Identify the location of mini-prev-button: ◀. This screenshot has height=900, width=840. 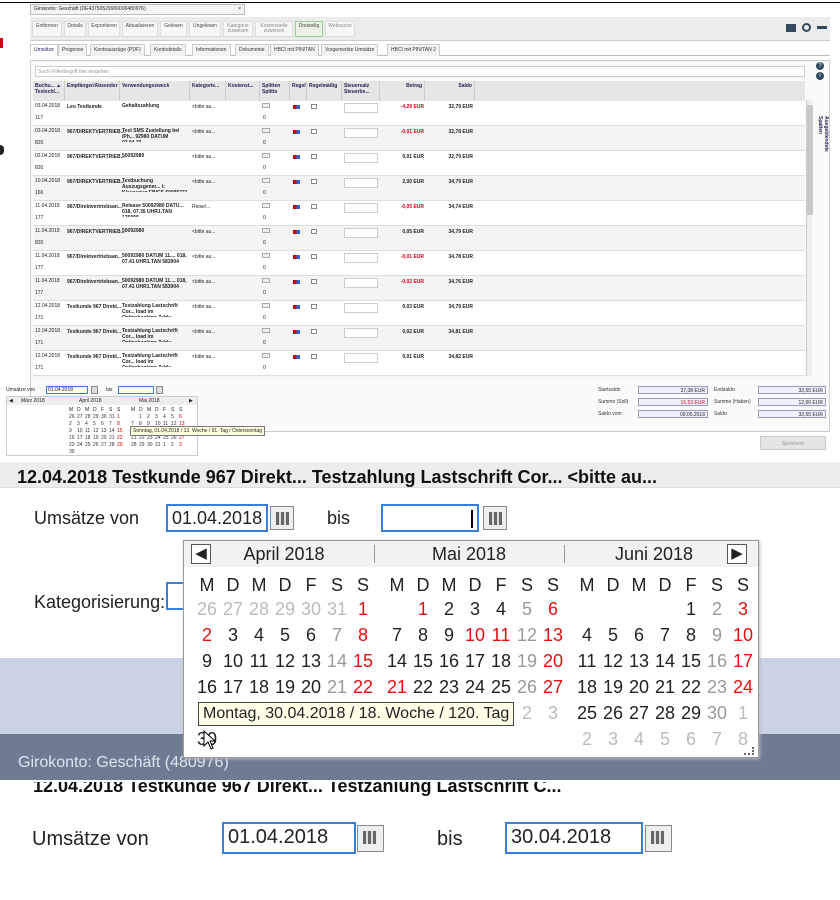
(11, 401).